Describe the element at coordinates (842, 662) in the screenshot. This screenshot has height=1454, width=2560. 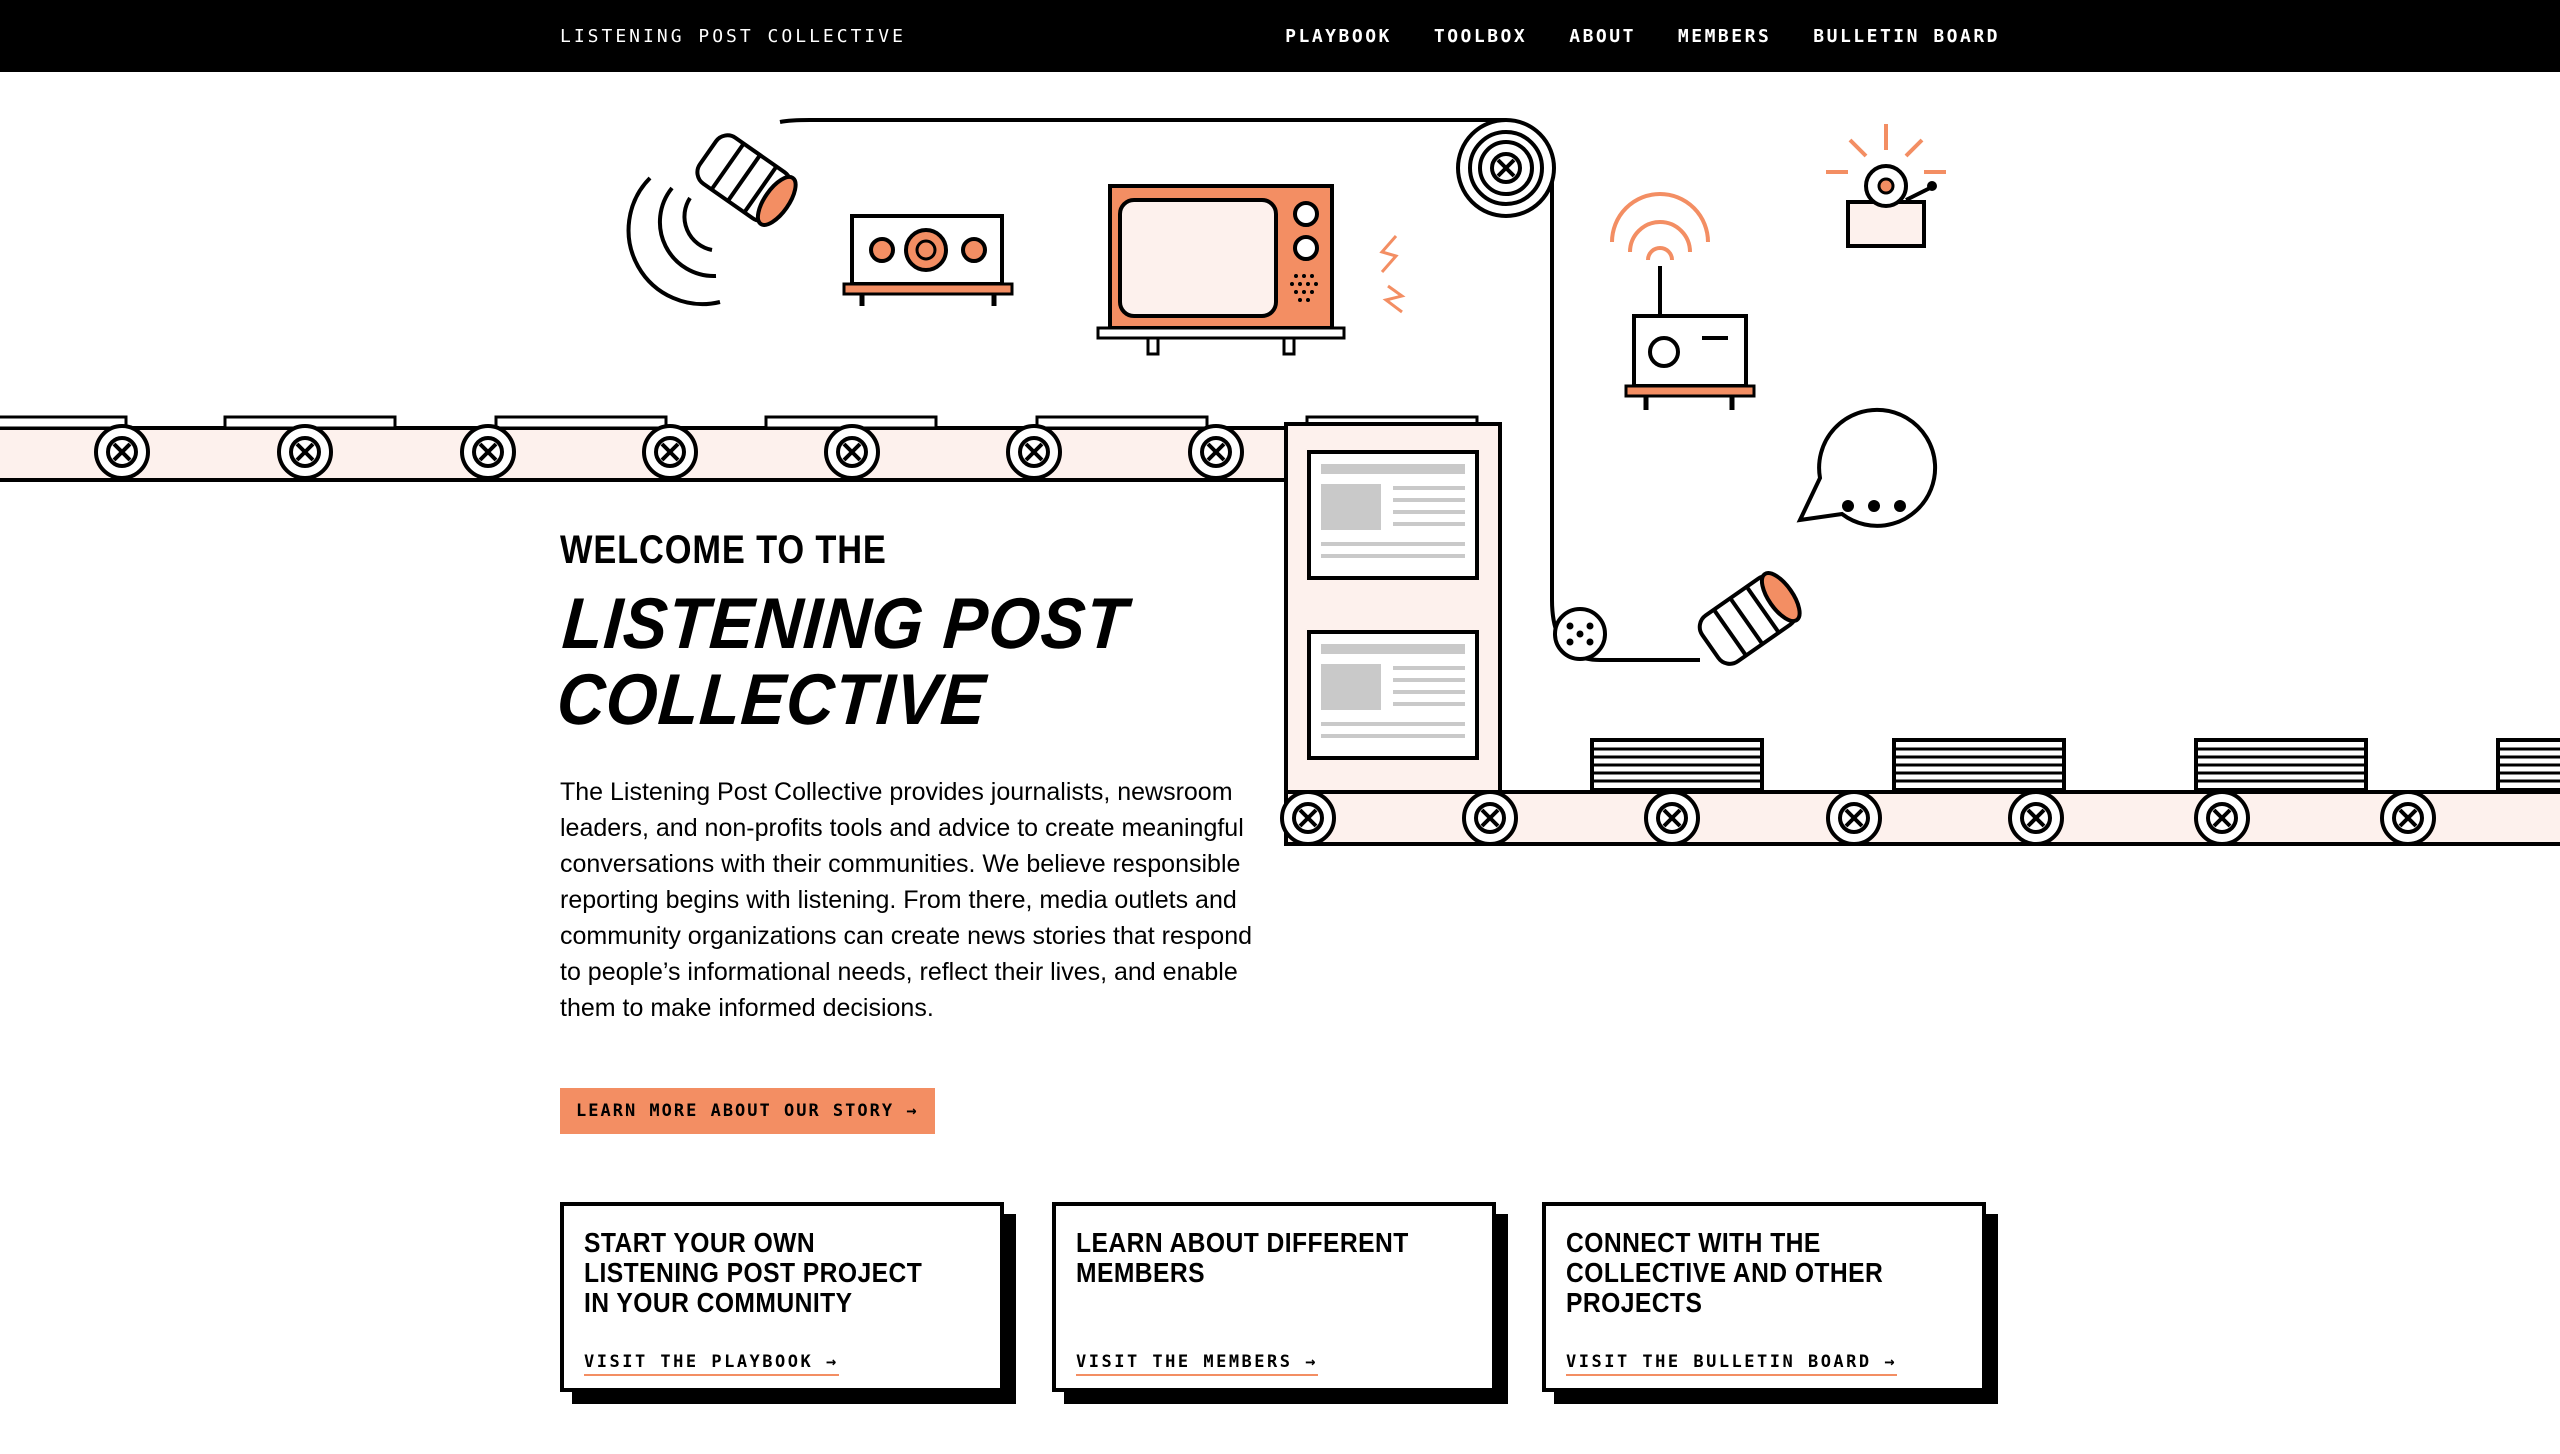
I see `hero-title: LISTENING POST COLLECTIVE` at that location.